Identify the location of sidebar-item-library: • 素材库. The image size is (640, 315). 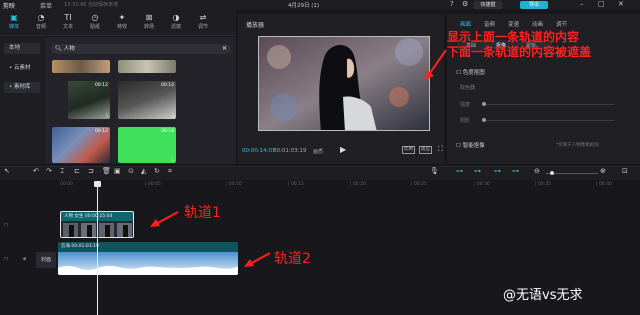
(22, 87).